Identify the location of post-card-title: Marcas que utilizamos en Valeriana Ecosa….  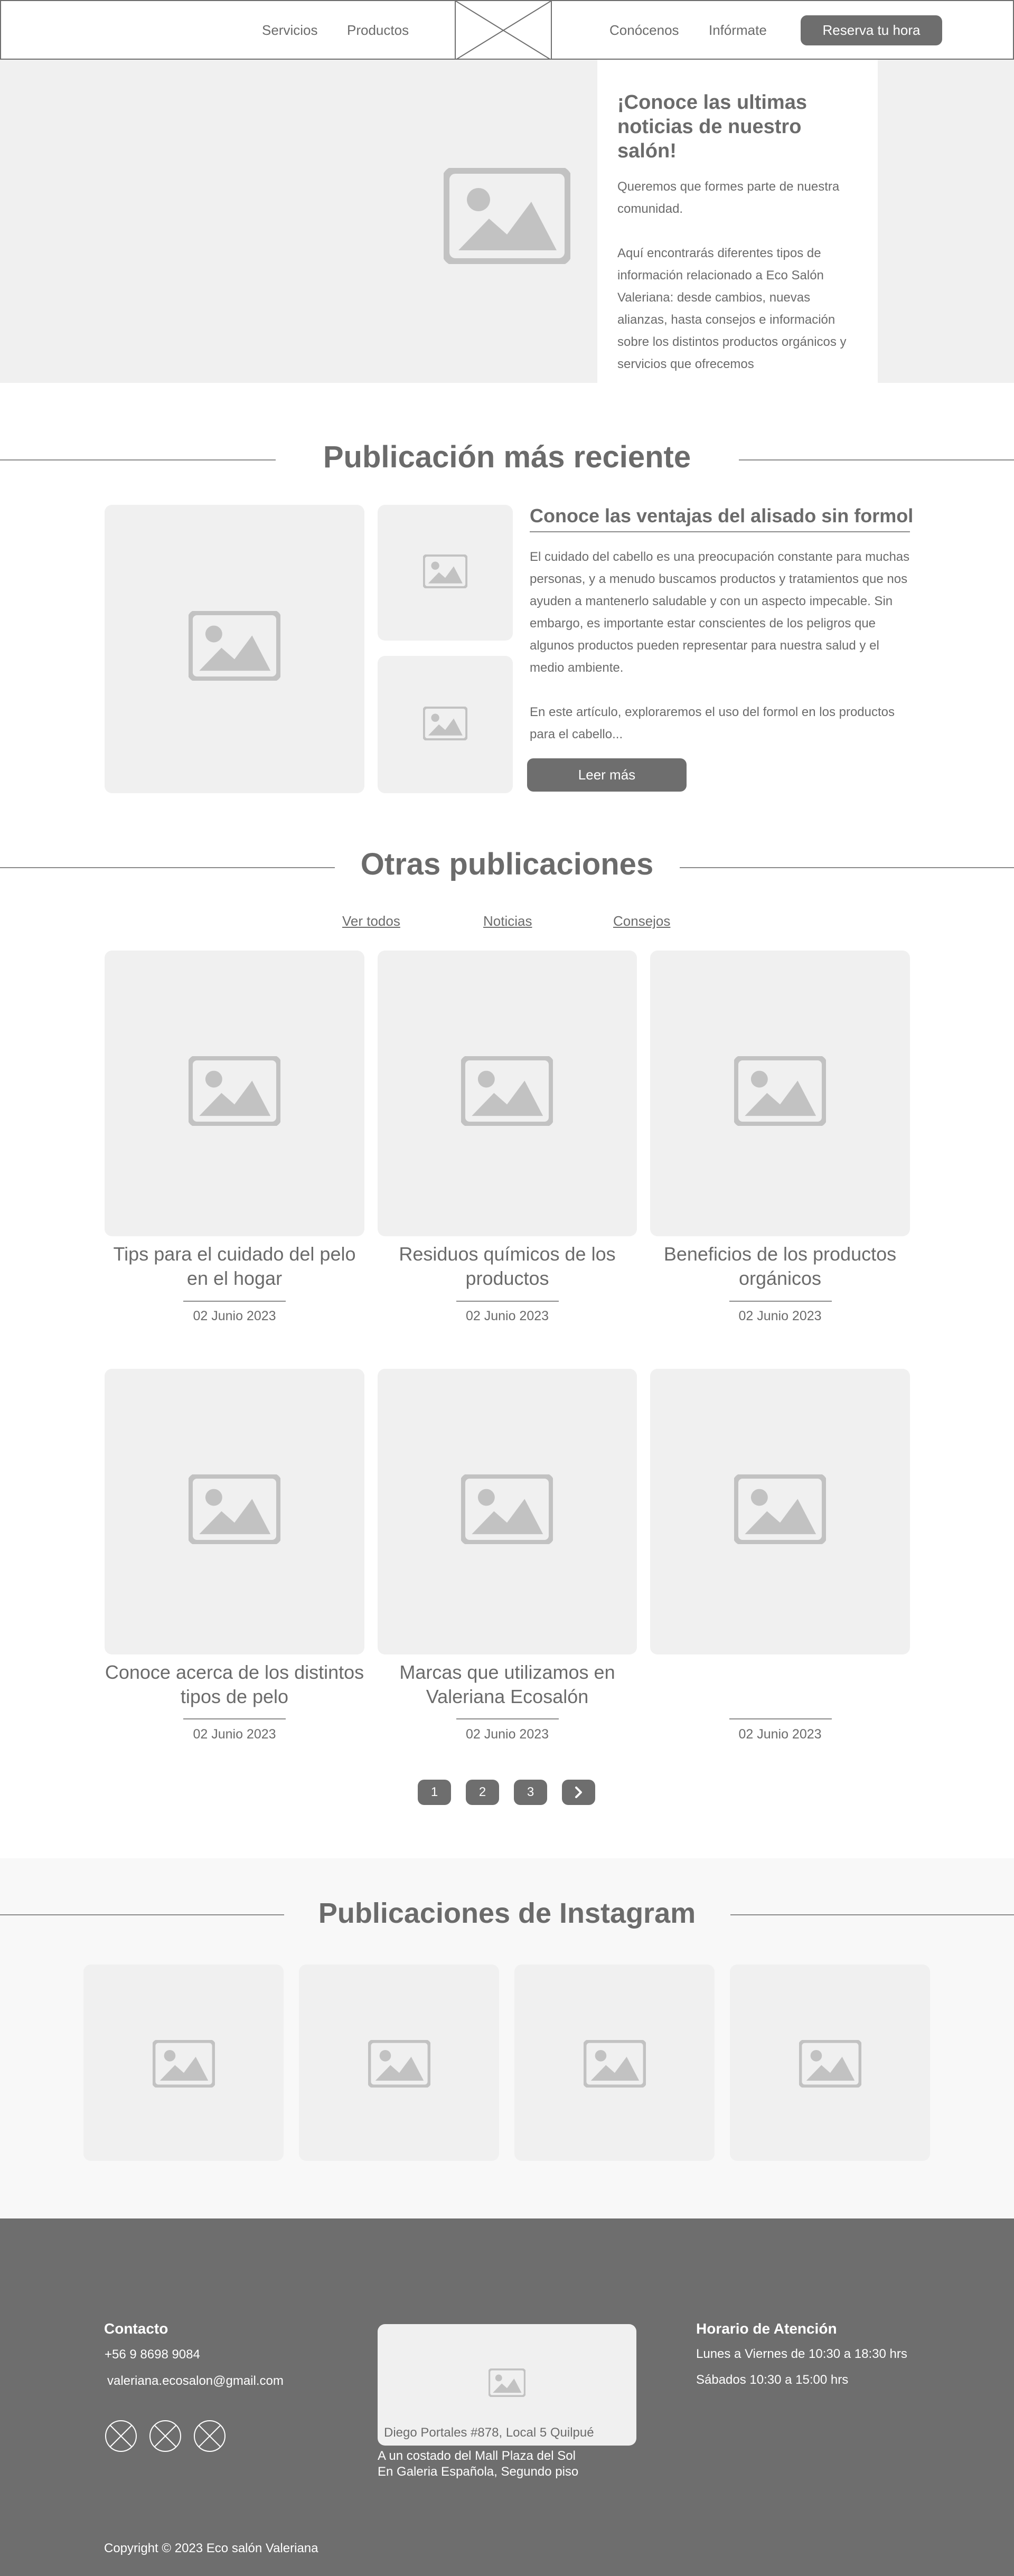
(507, 1684).